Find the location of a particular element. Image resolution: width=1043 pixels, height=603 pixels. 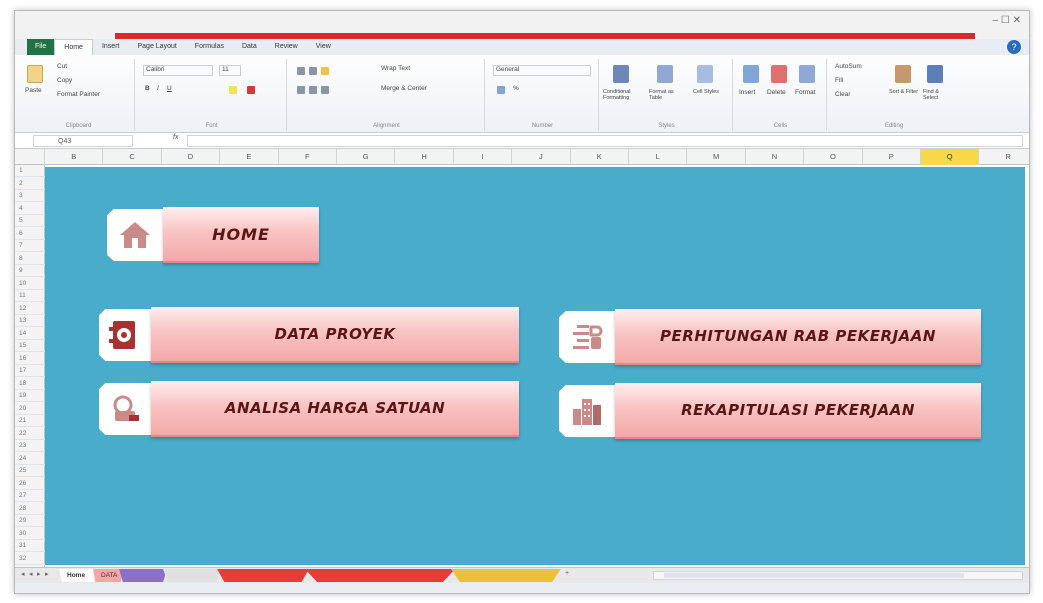

column-header: M is located at coordinates (716, 157).